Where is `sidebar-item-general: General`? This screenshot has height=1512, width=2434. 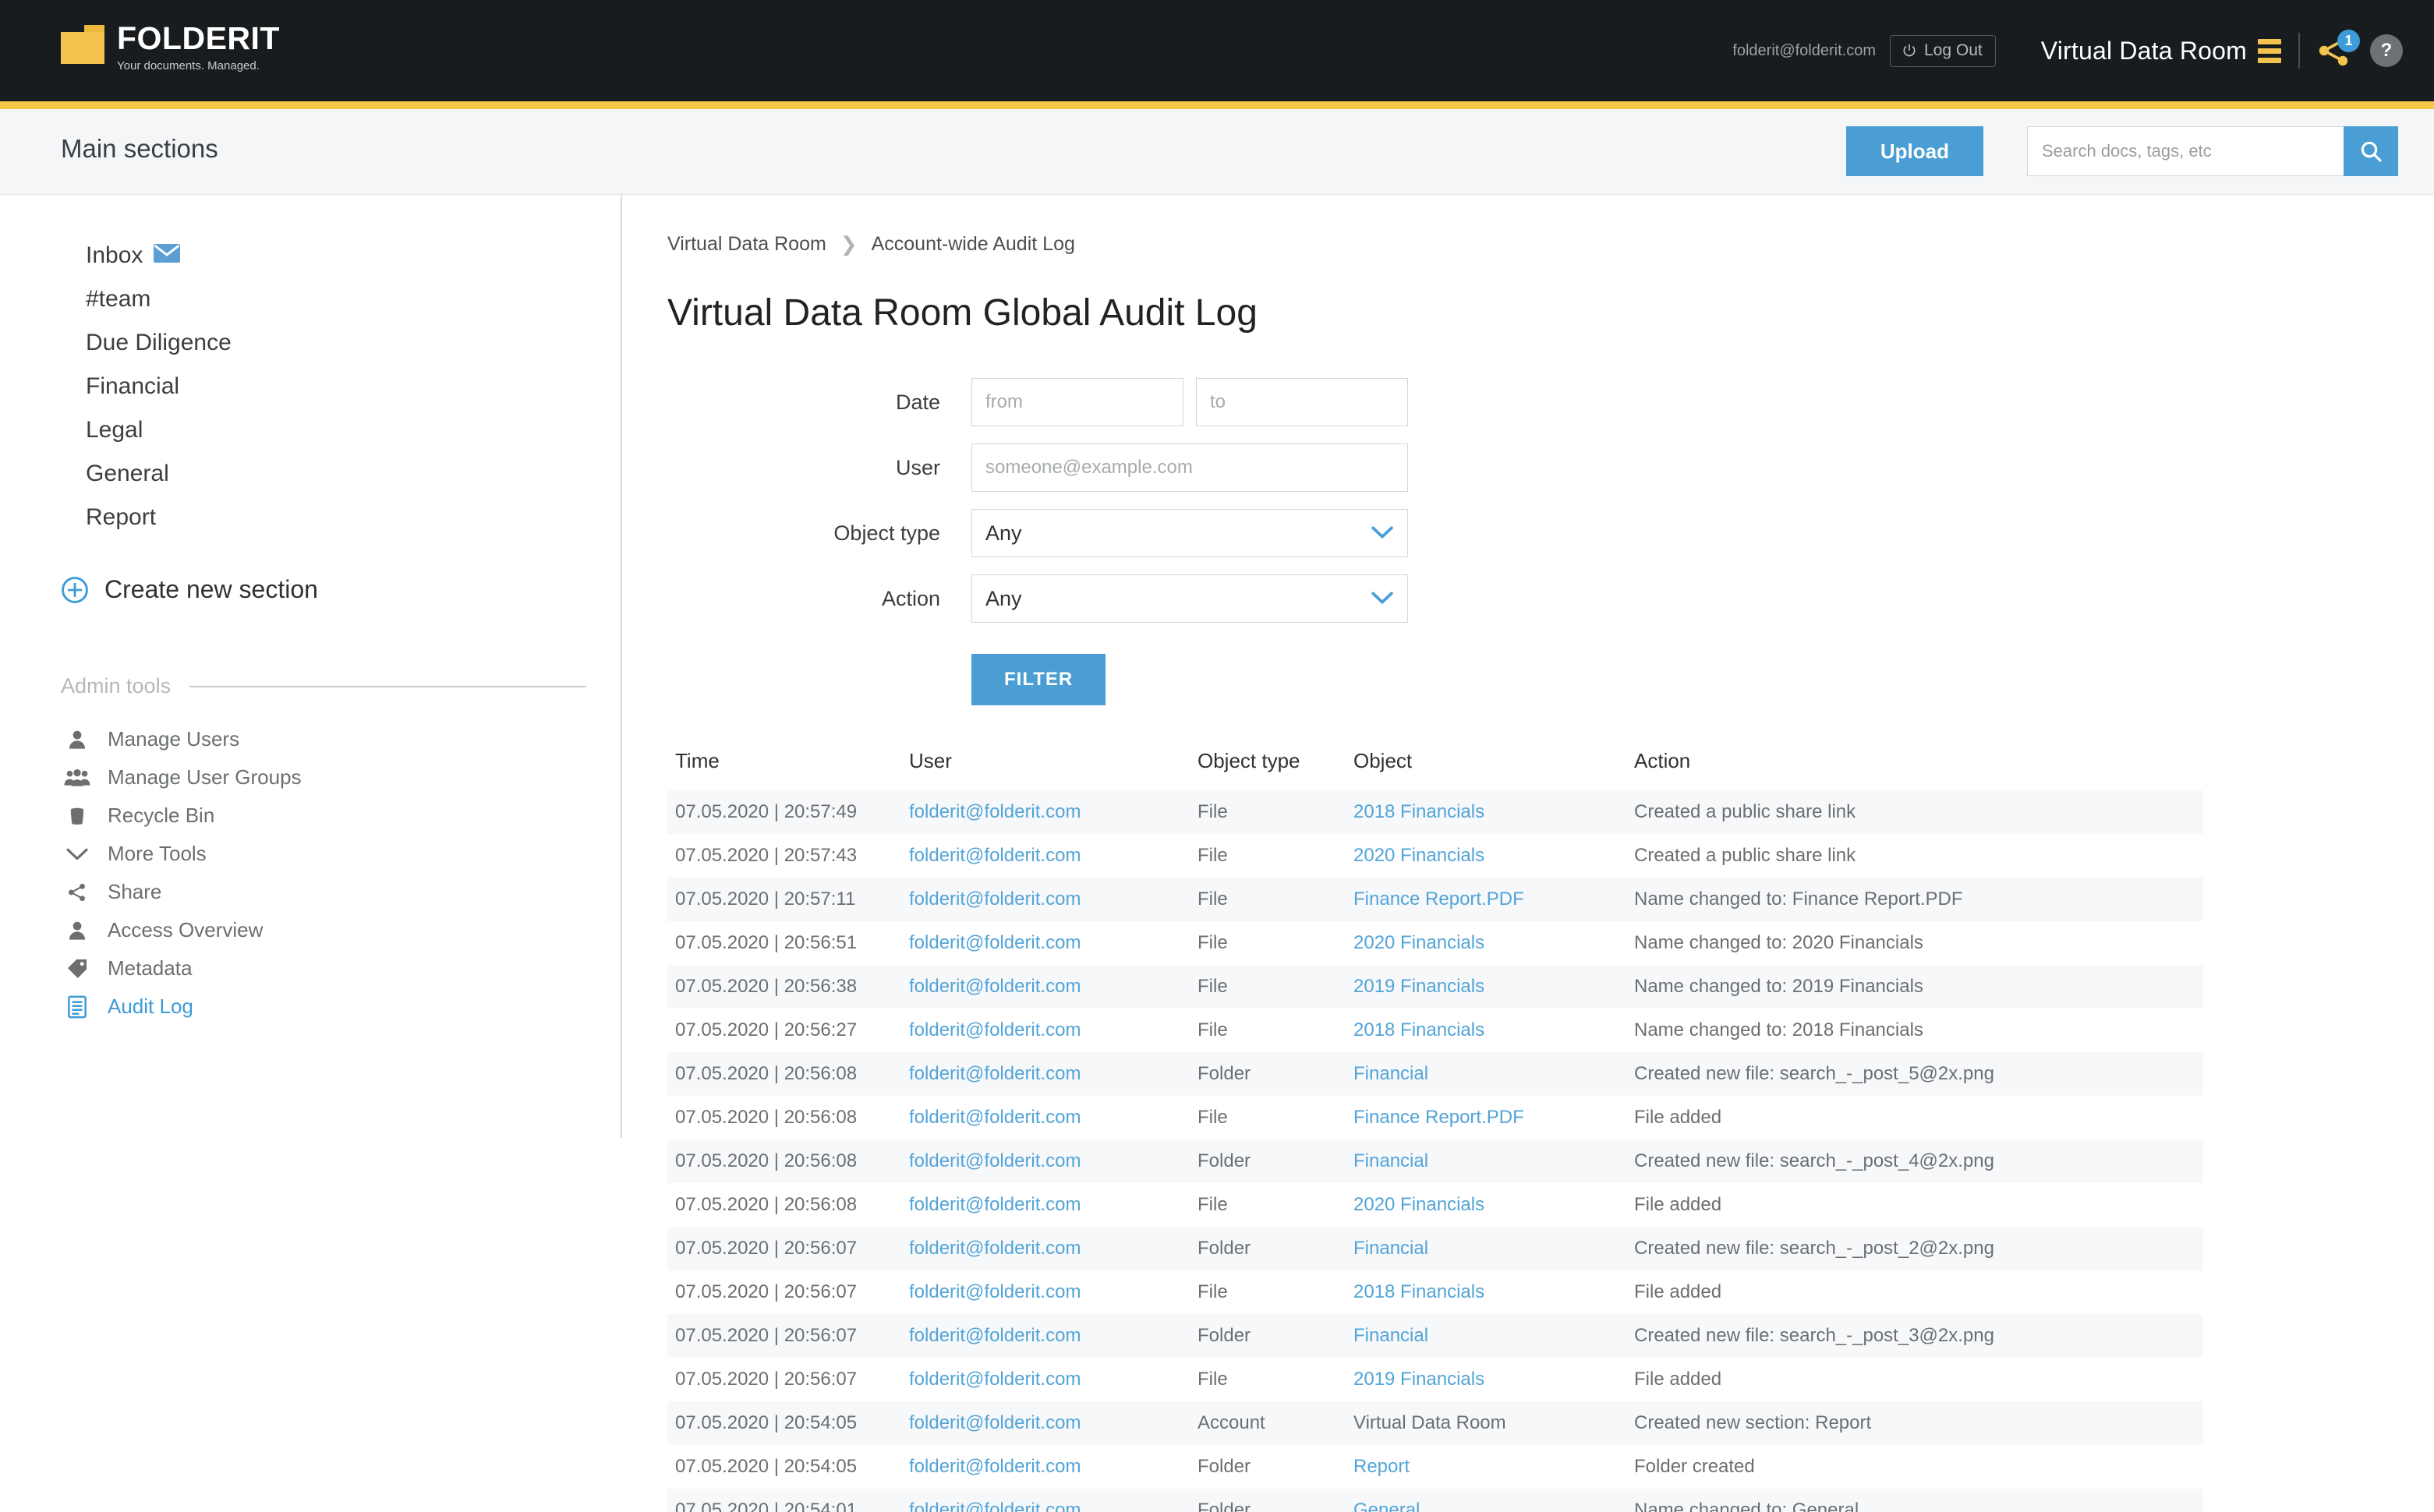 sidebar-item-general: General is located at coordinates (310, 474).